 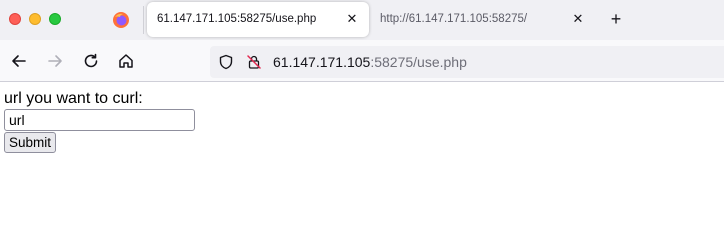 I want to click on url-text: 61.147.171.105:58275/use.php, so click(x=370, y=62).